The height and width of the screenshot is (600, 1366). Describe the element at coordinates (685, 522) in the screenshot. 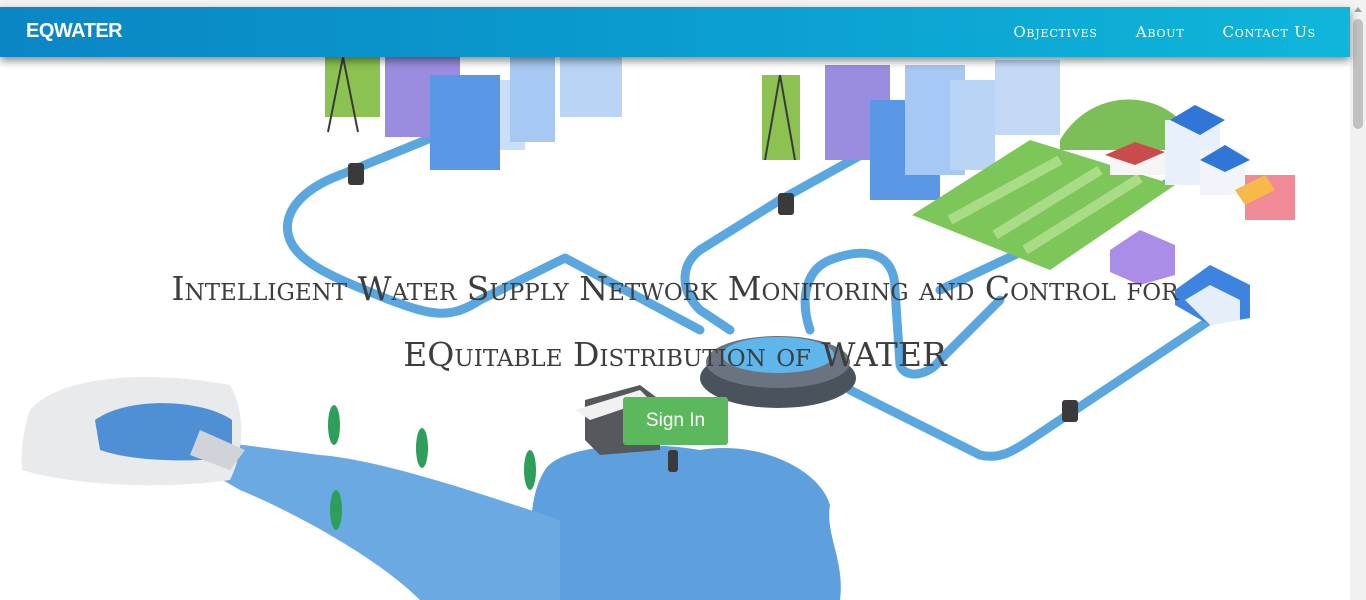

I see `reservoir-lake` at that location.